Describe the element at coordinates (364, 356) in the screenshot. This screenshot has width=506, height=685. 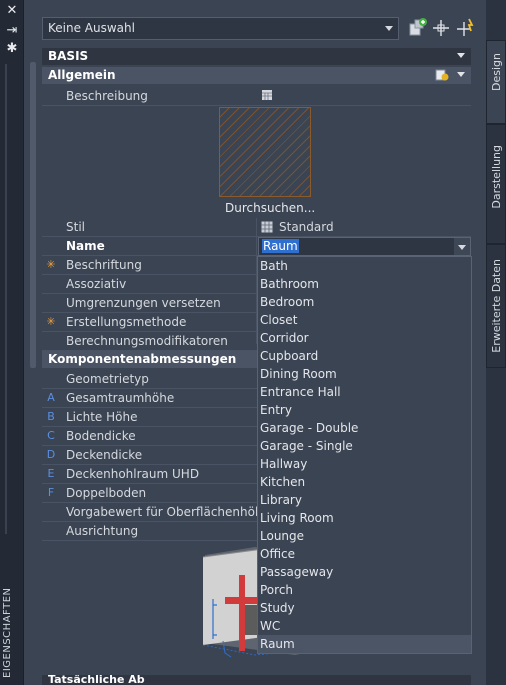
I see `name-option: Cupboard` at that location.